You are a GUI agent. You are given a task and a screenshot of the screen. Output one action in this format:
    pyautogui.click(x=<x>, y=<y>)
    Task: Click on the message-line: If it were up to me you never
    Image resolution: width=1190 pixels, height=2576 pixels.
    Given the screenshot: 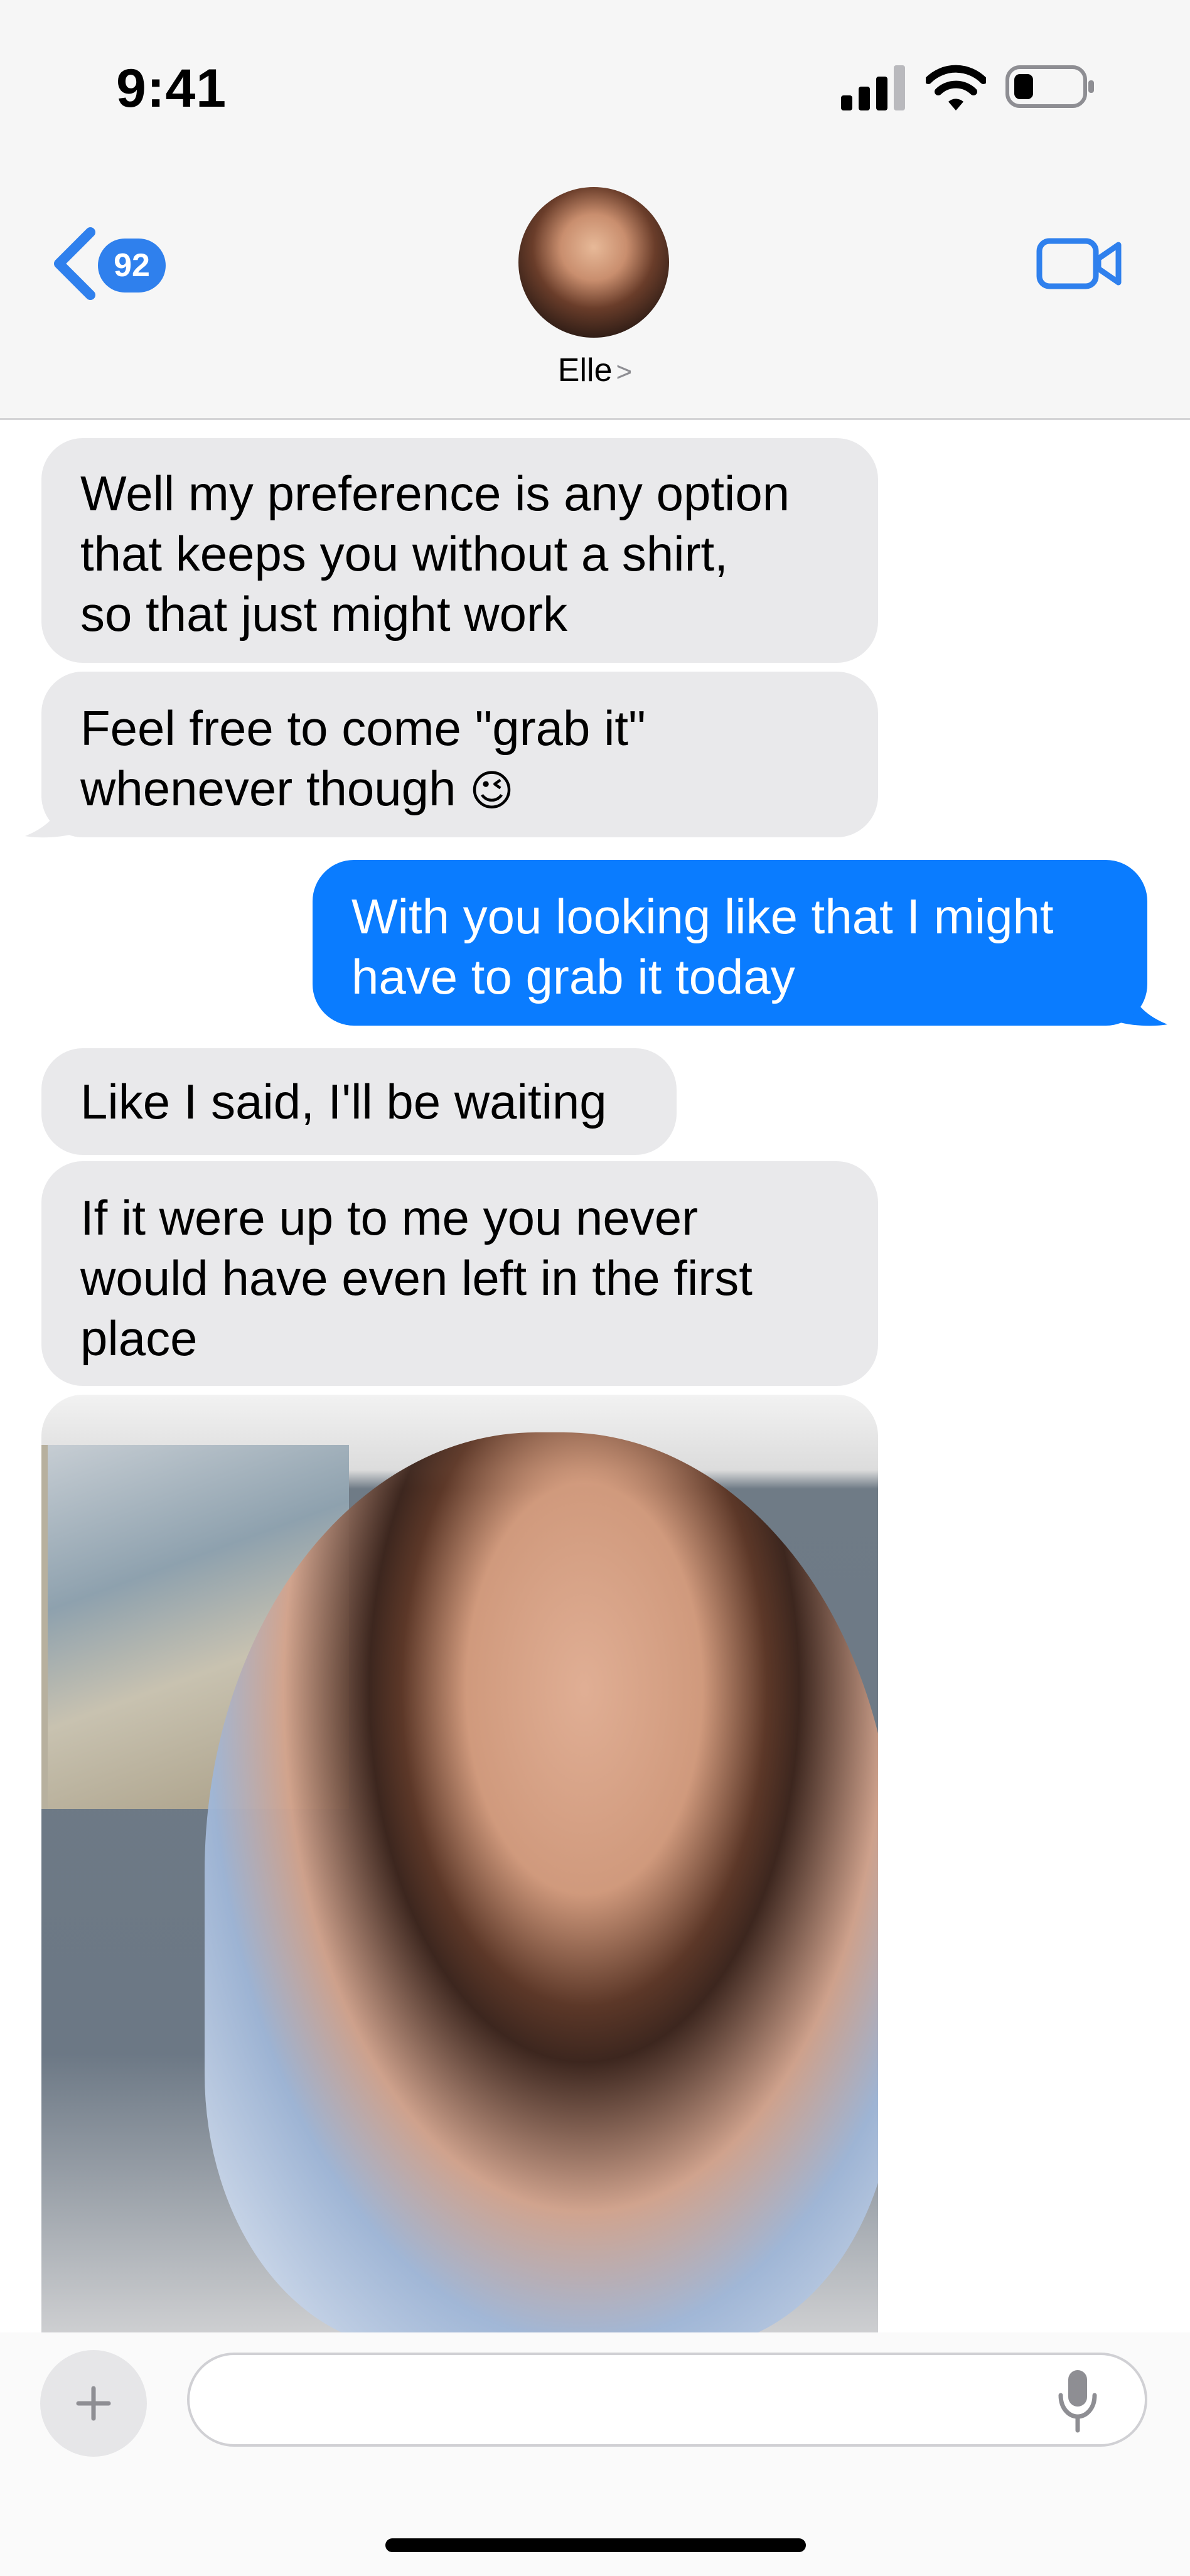 What is the action you would take?
    pyautogui.click(x=389, y=1217)
    